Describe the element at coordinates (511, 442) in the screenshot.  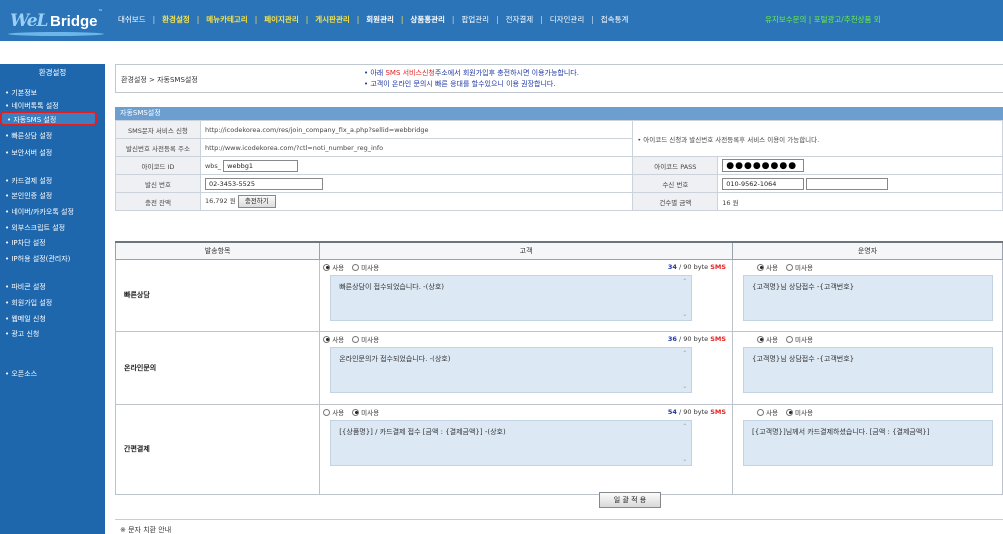
I see `customer-message-textarea: [{상품명}] / 카드결제 접수 [금액 : {결제금액}] -(상호) ⌃ ⌄` at that location.